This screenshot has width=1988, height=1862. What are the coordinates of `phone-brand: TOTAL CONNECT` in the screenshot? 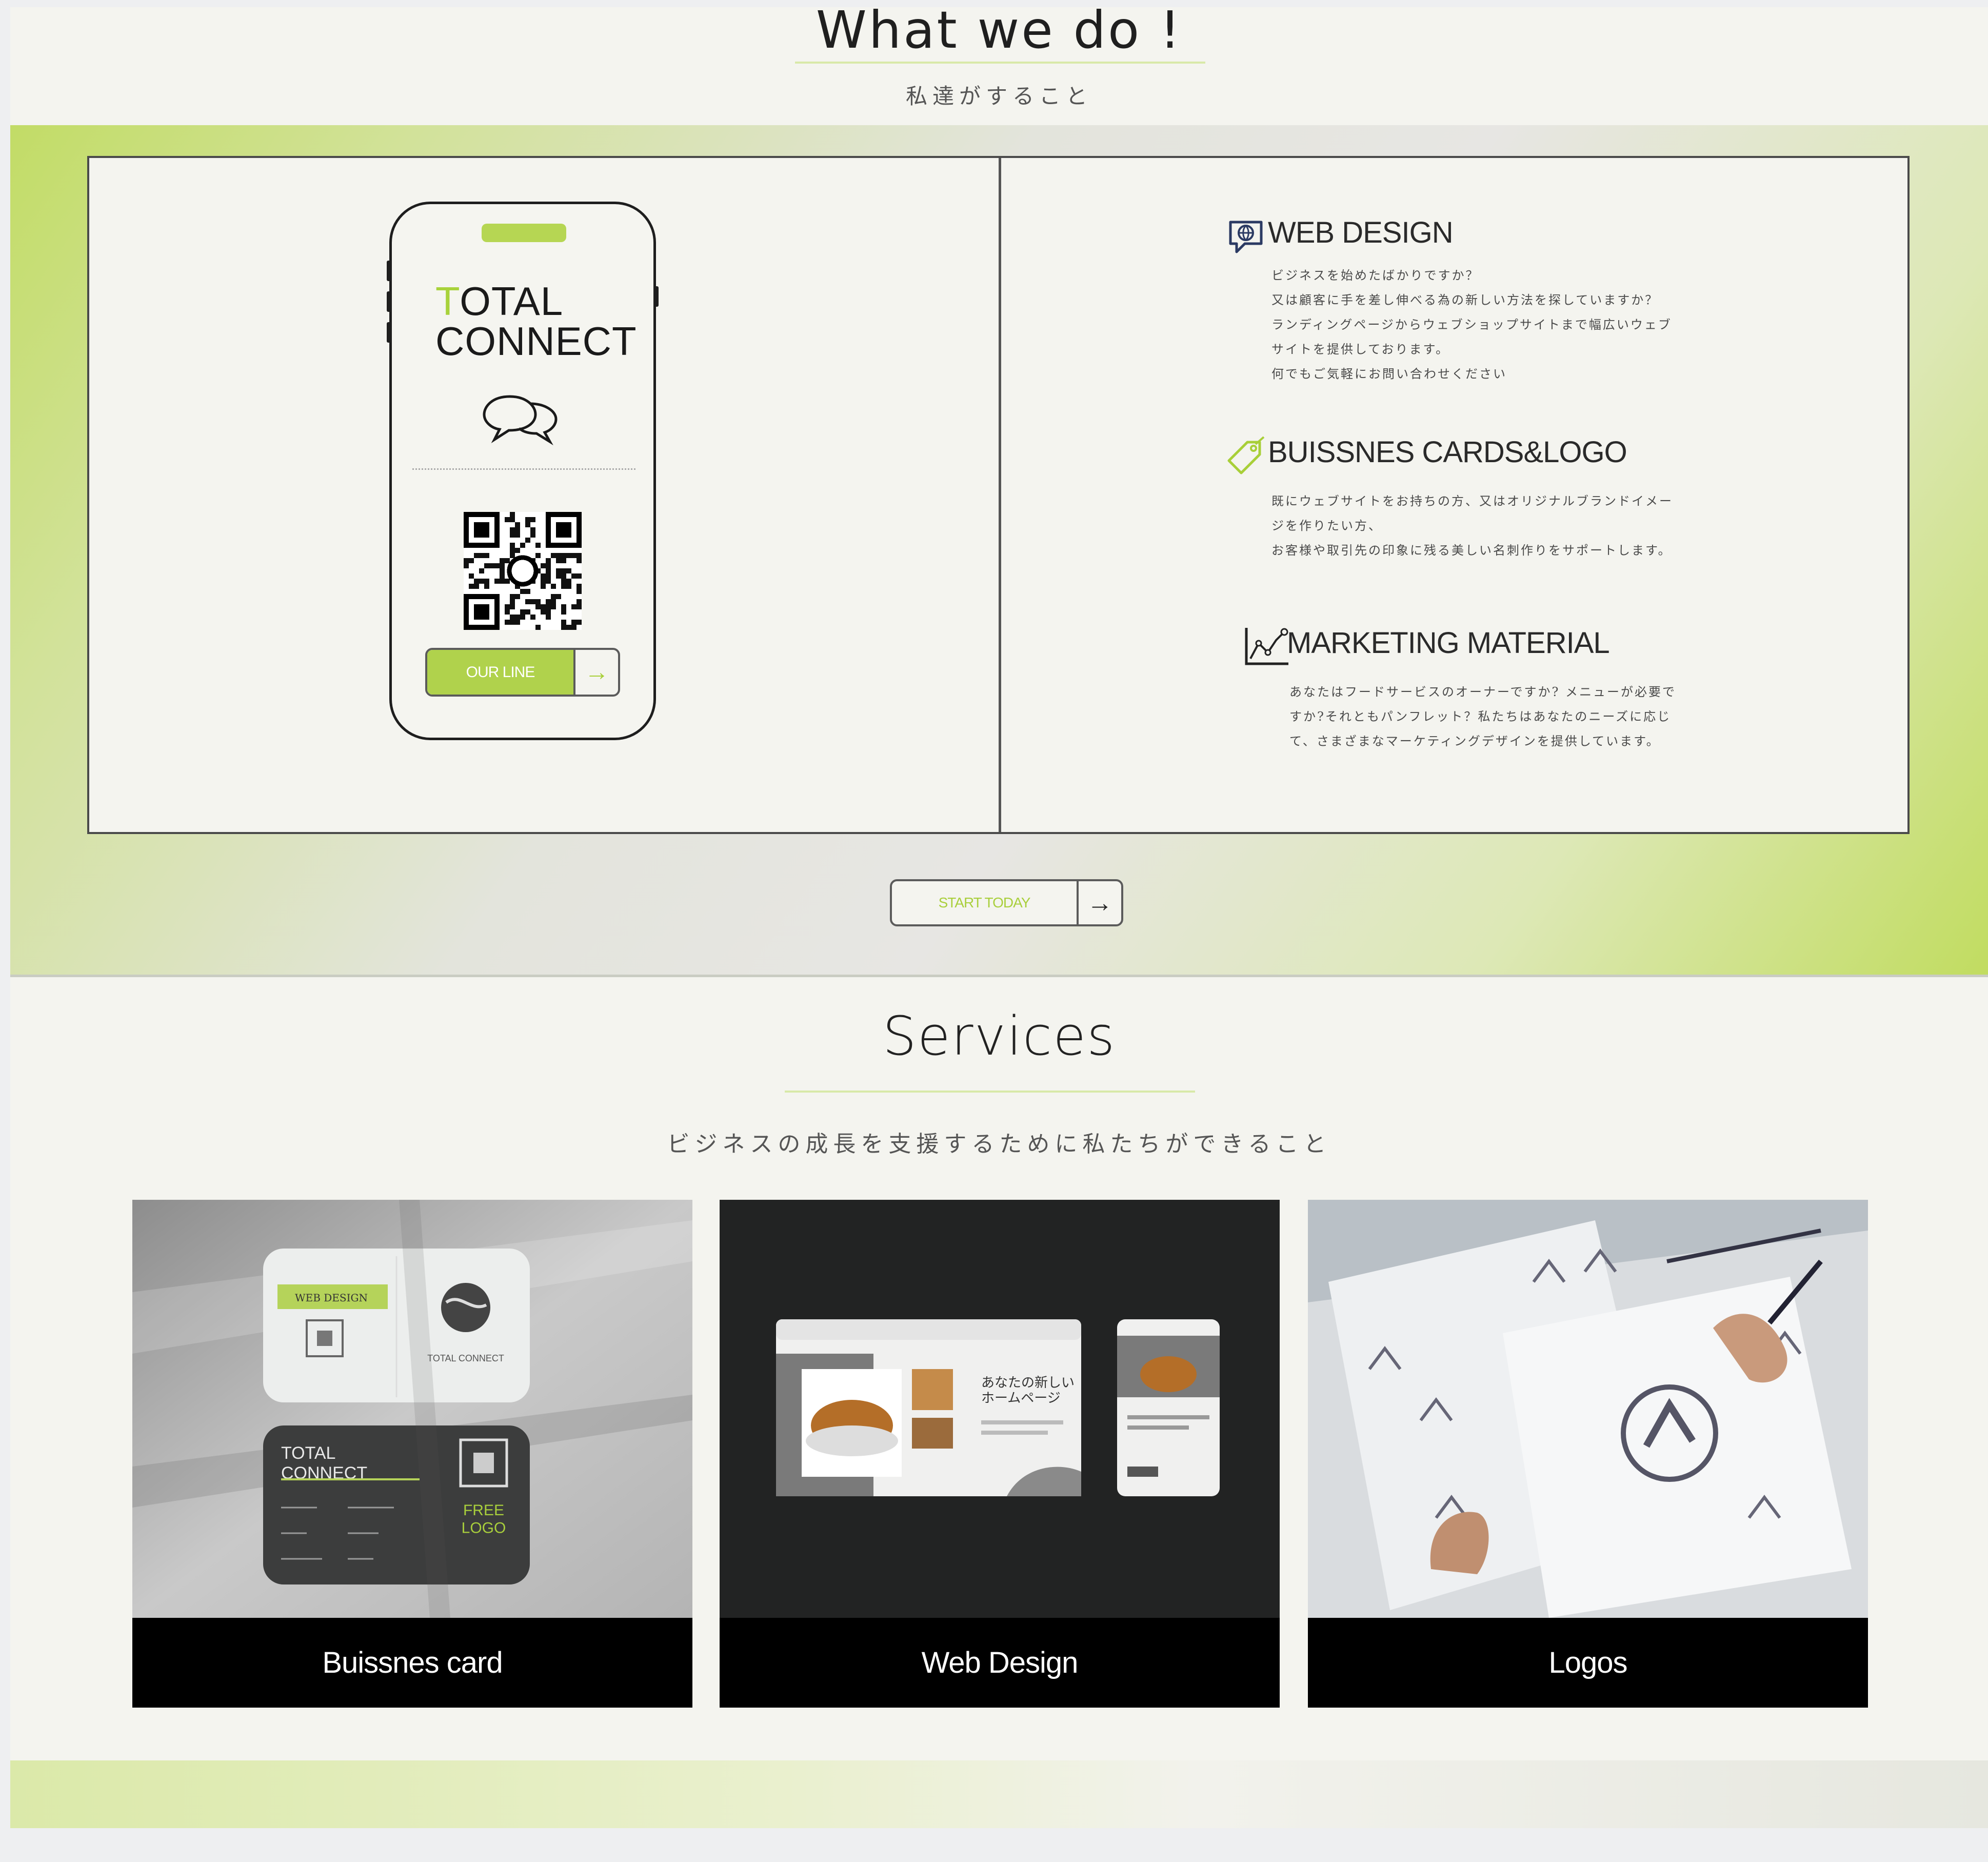 It's located at (536, 321).